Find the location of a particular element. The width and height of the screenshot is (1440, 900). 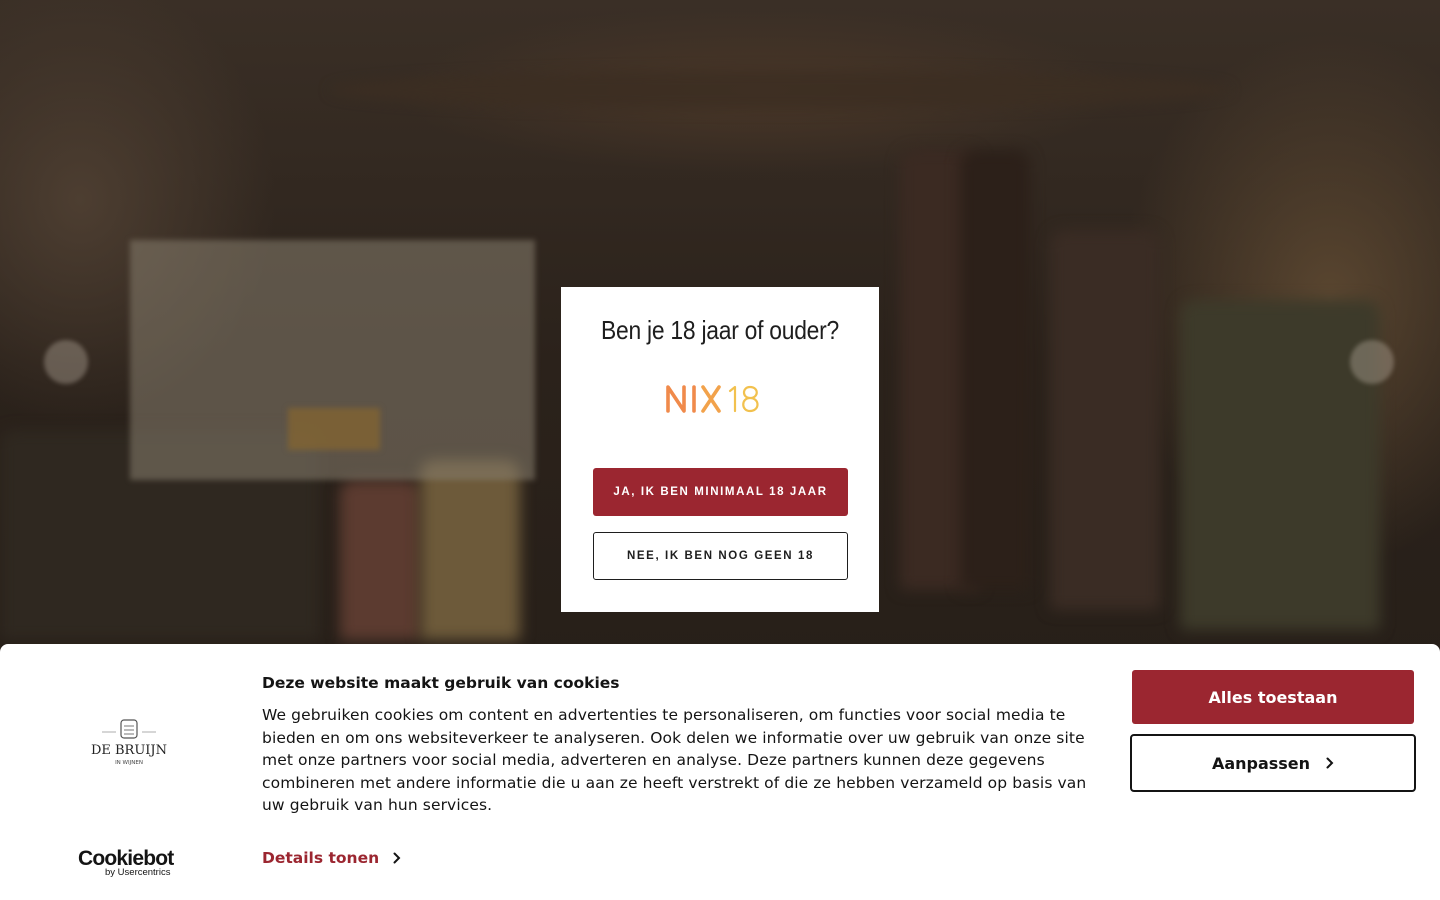

slider-next-icon is located at coordinates (1372, 362).